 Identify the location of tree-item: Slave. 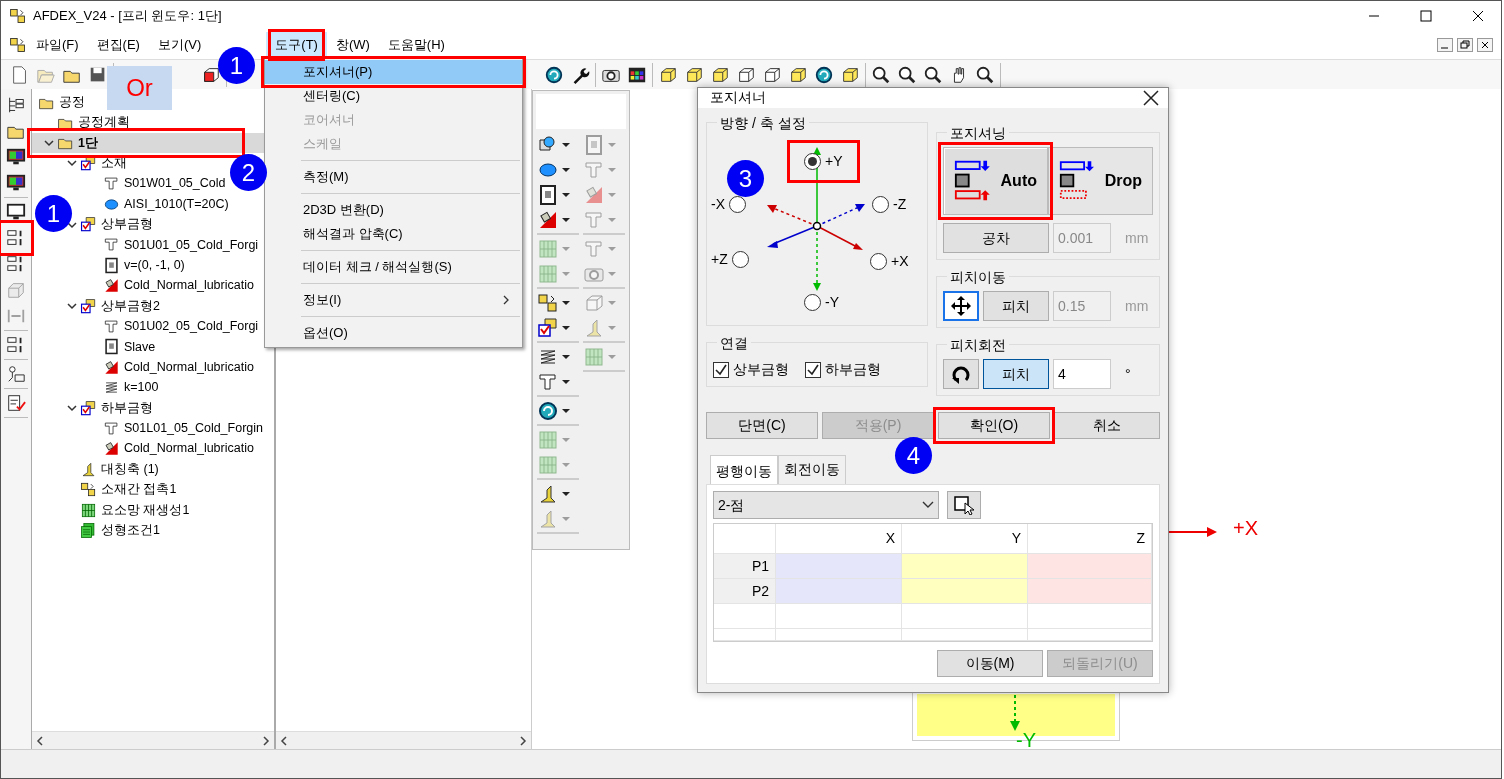
(140, 347).